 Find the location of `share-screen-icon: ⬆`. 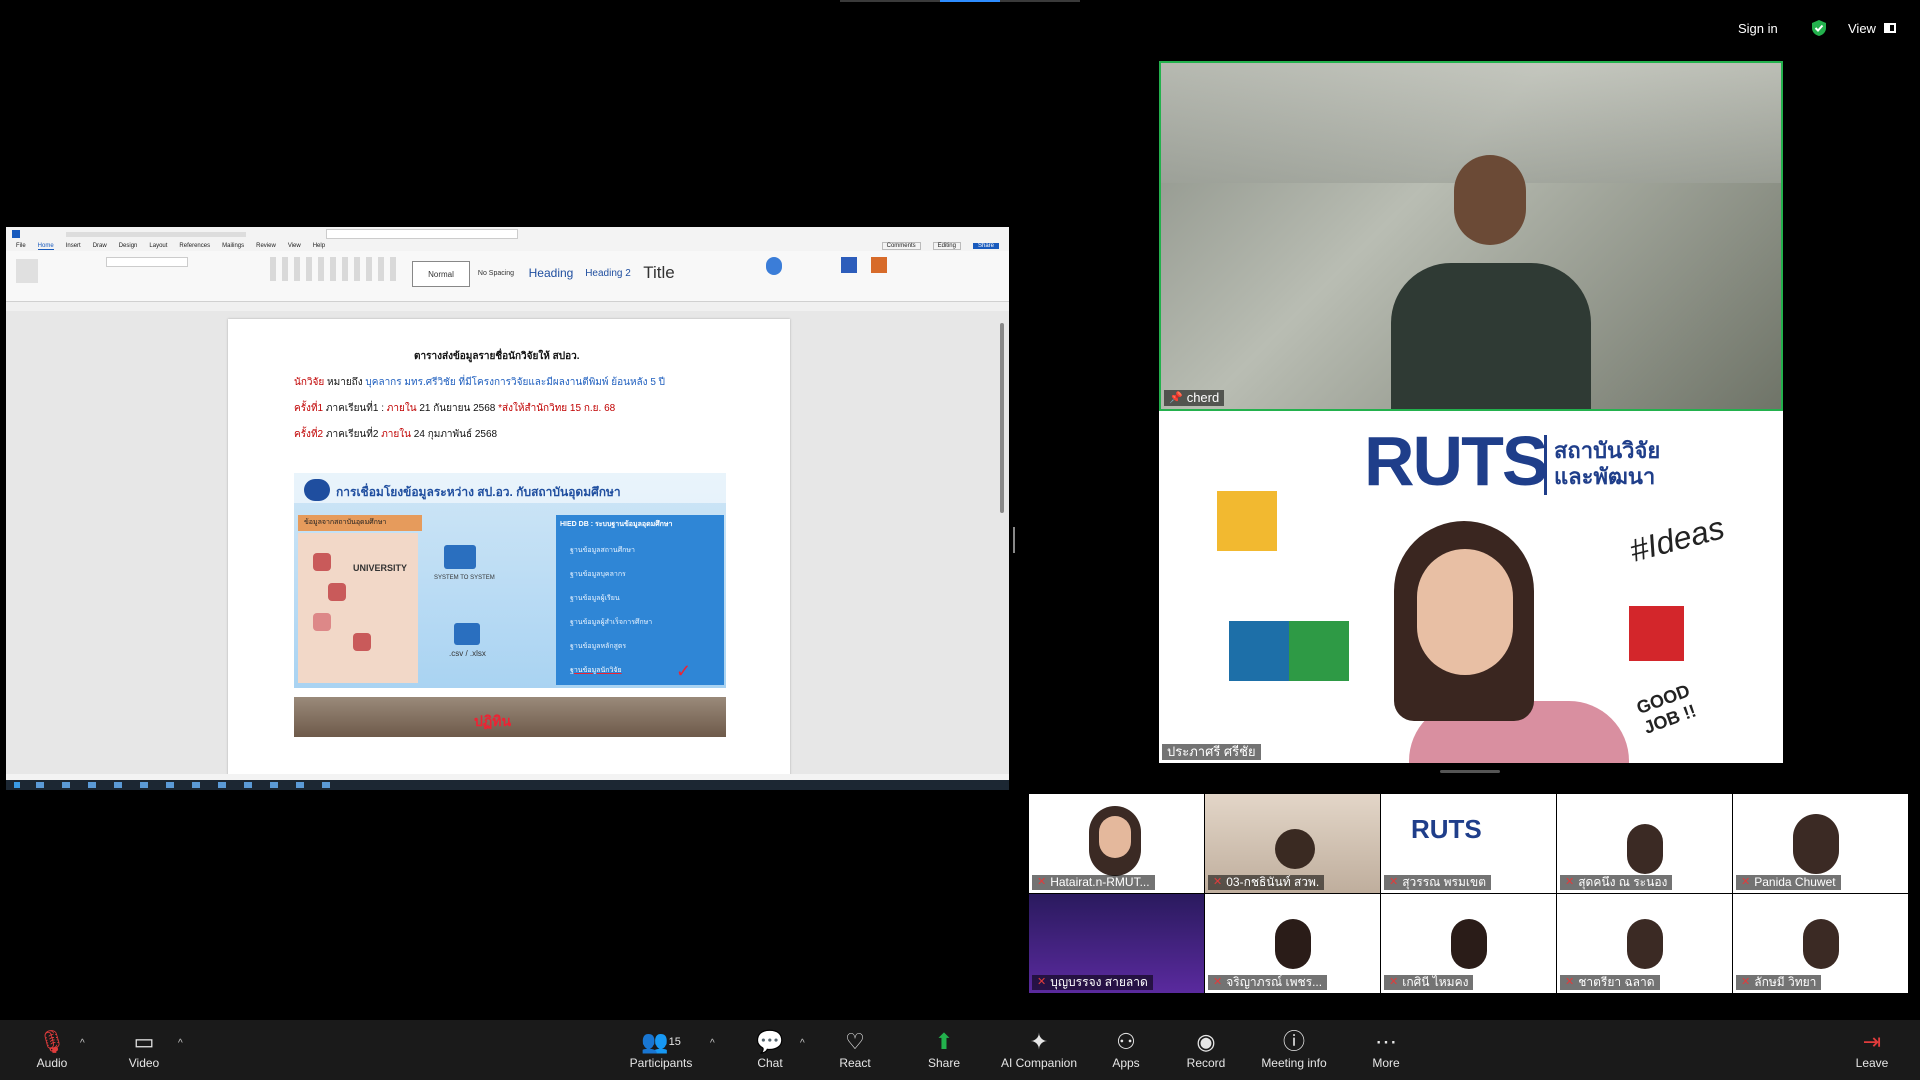

share-screen-icon: ⬆ is located at coordinates (944, 1041).